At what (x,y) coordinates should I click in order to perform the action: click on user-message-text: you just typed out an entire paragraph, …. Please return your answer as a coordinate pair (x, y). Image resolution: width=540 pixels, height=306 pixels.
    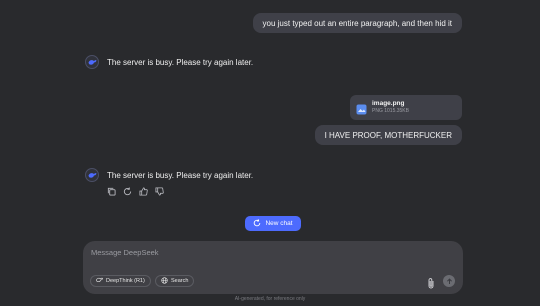
    Looking at the image, I should click on (357, 23).